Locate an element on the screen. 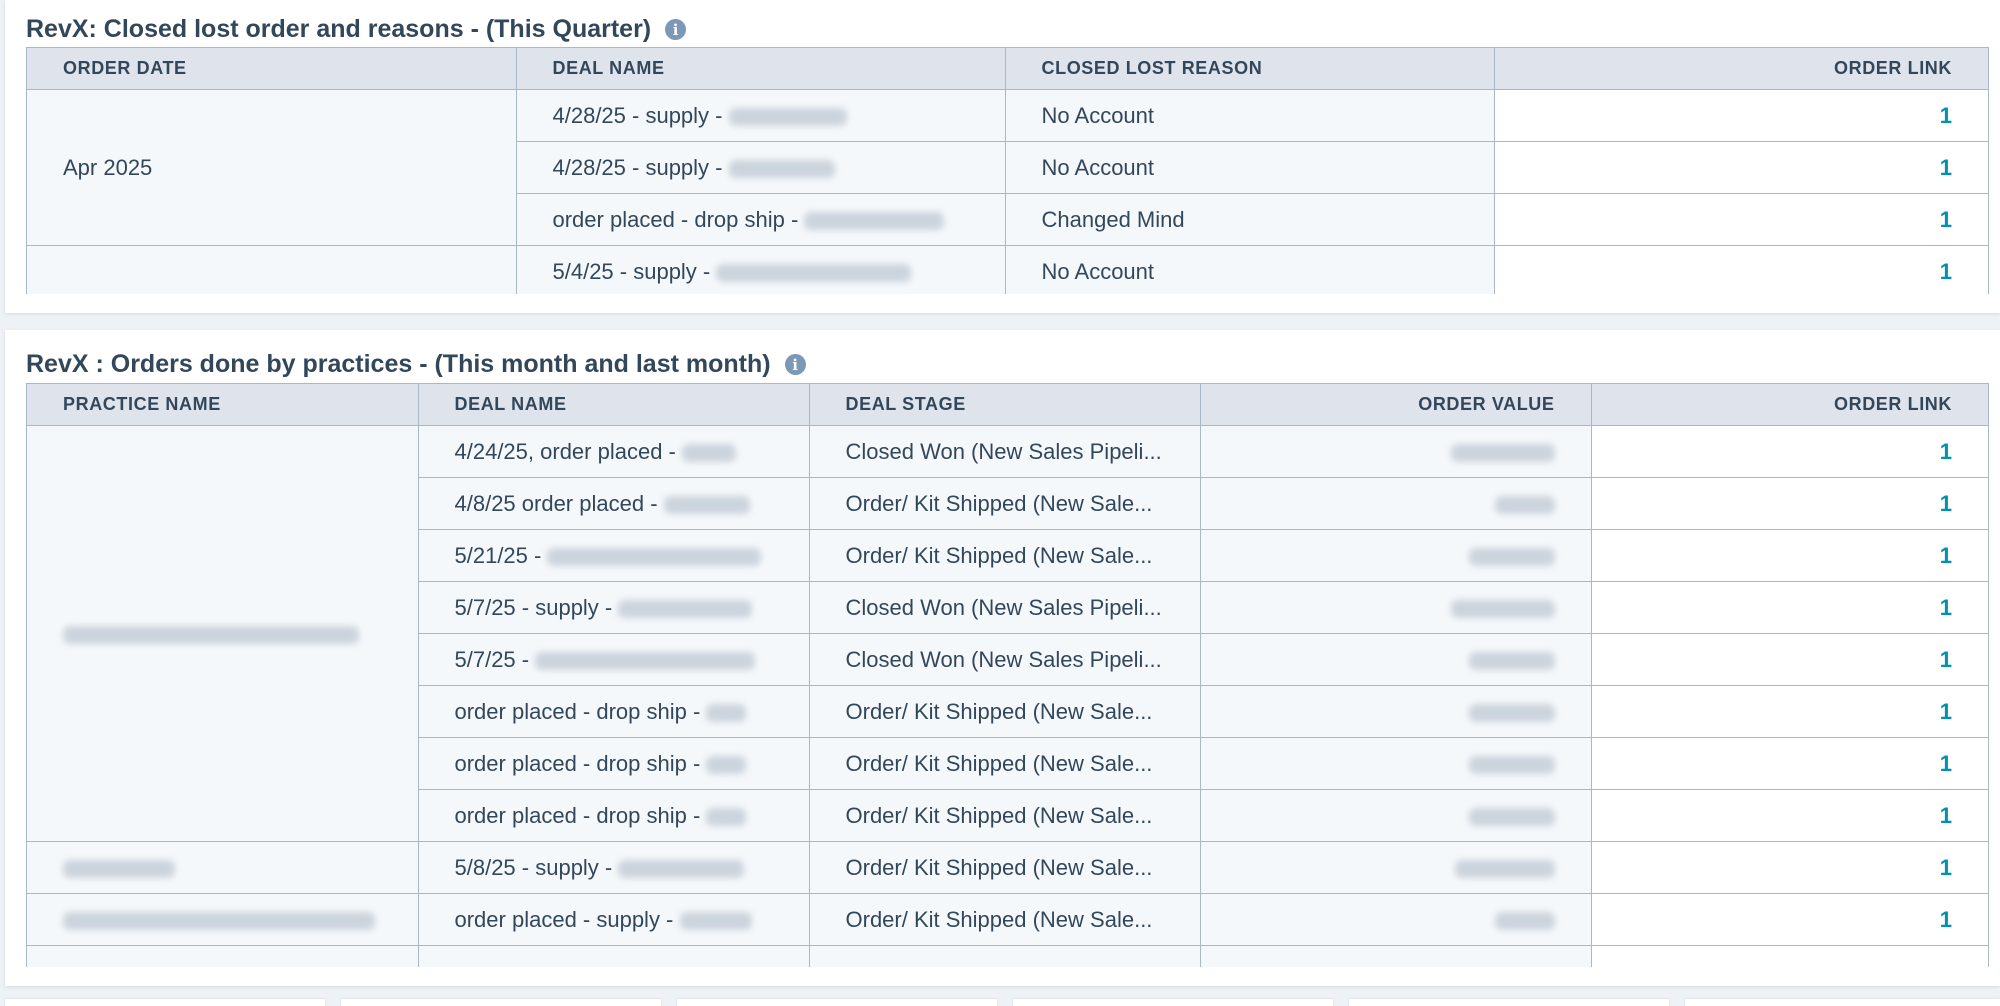 The height and width of the screenshot is (1006, 2000). deal-name-text: 4/8/25 order placed - is located at coordinates (556, 503).